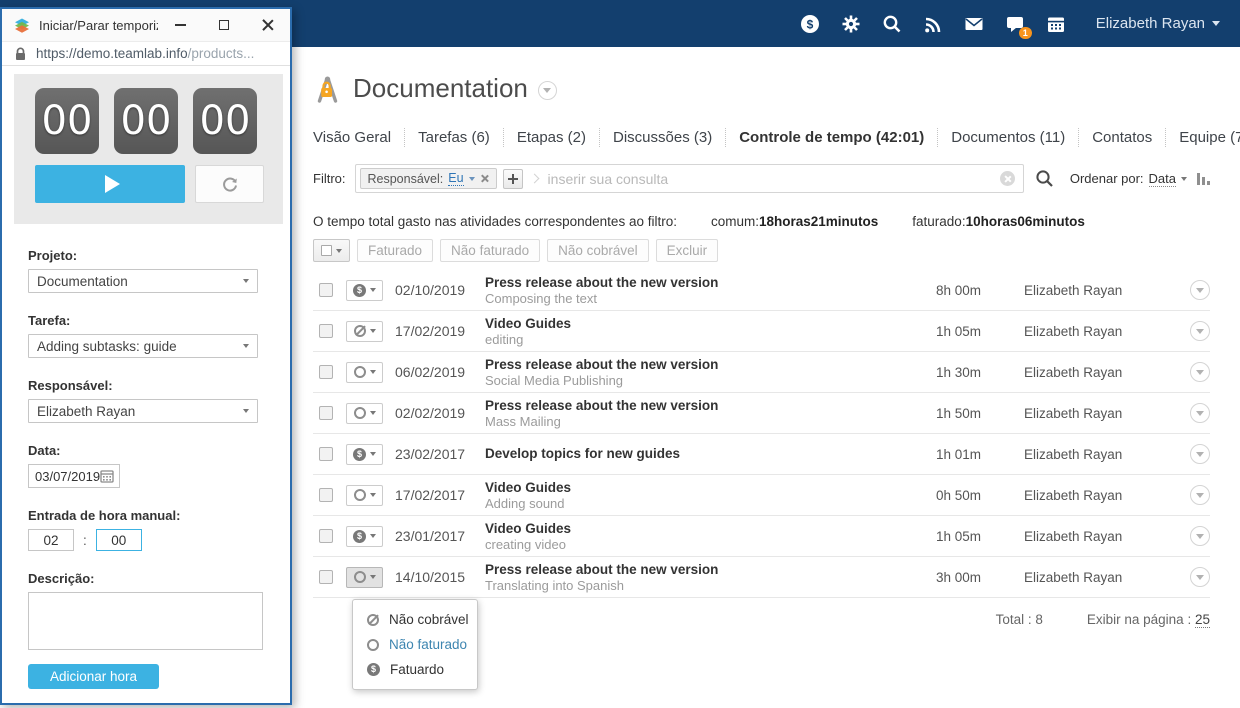 This screenshot has height=708, width=1240. What do you see at coordinates (268, 25) in the screenshot?
I see `close-button` at bounding box center [268, 25].